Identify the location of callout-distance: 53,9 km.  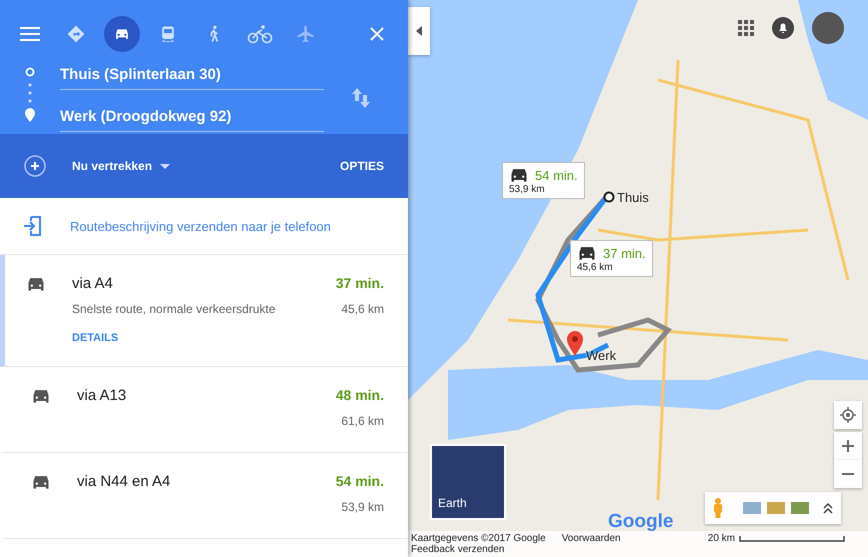
(527, 189).